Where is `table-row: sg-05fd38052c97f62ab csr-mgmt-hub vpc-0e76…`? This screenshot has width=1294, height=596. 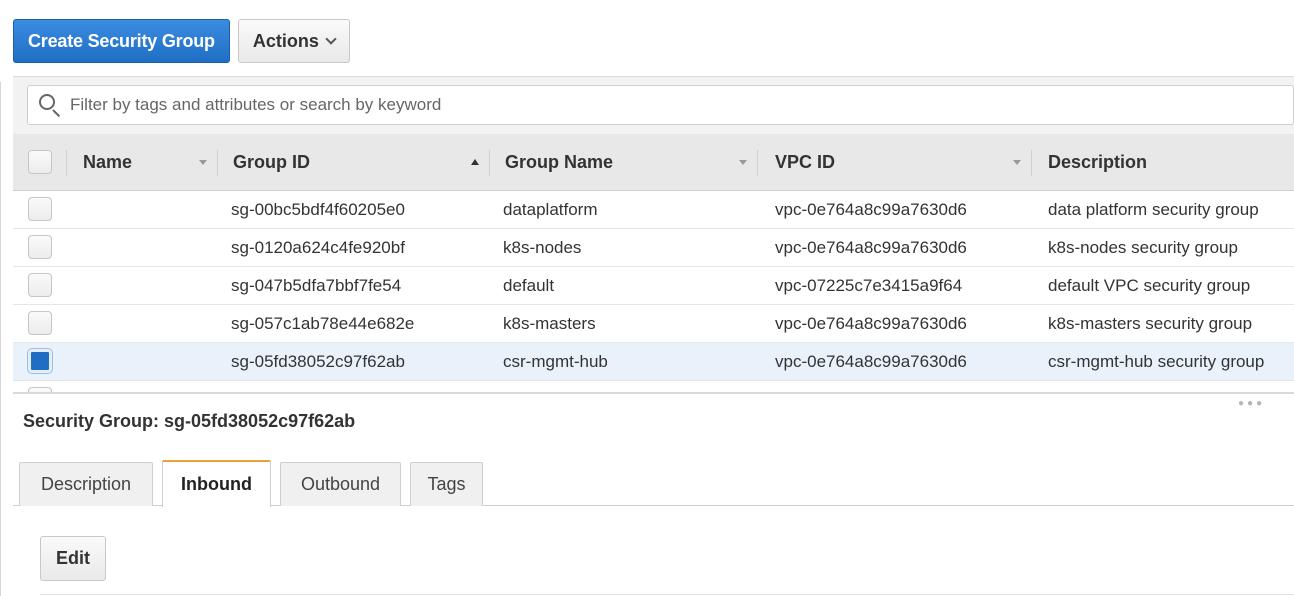
table-row: sg-05fd38052c97f62ab csr-mgmt-hub vpc-0e76… is located at coordinates (653, 362).